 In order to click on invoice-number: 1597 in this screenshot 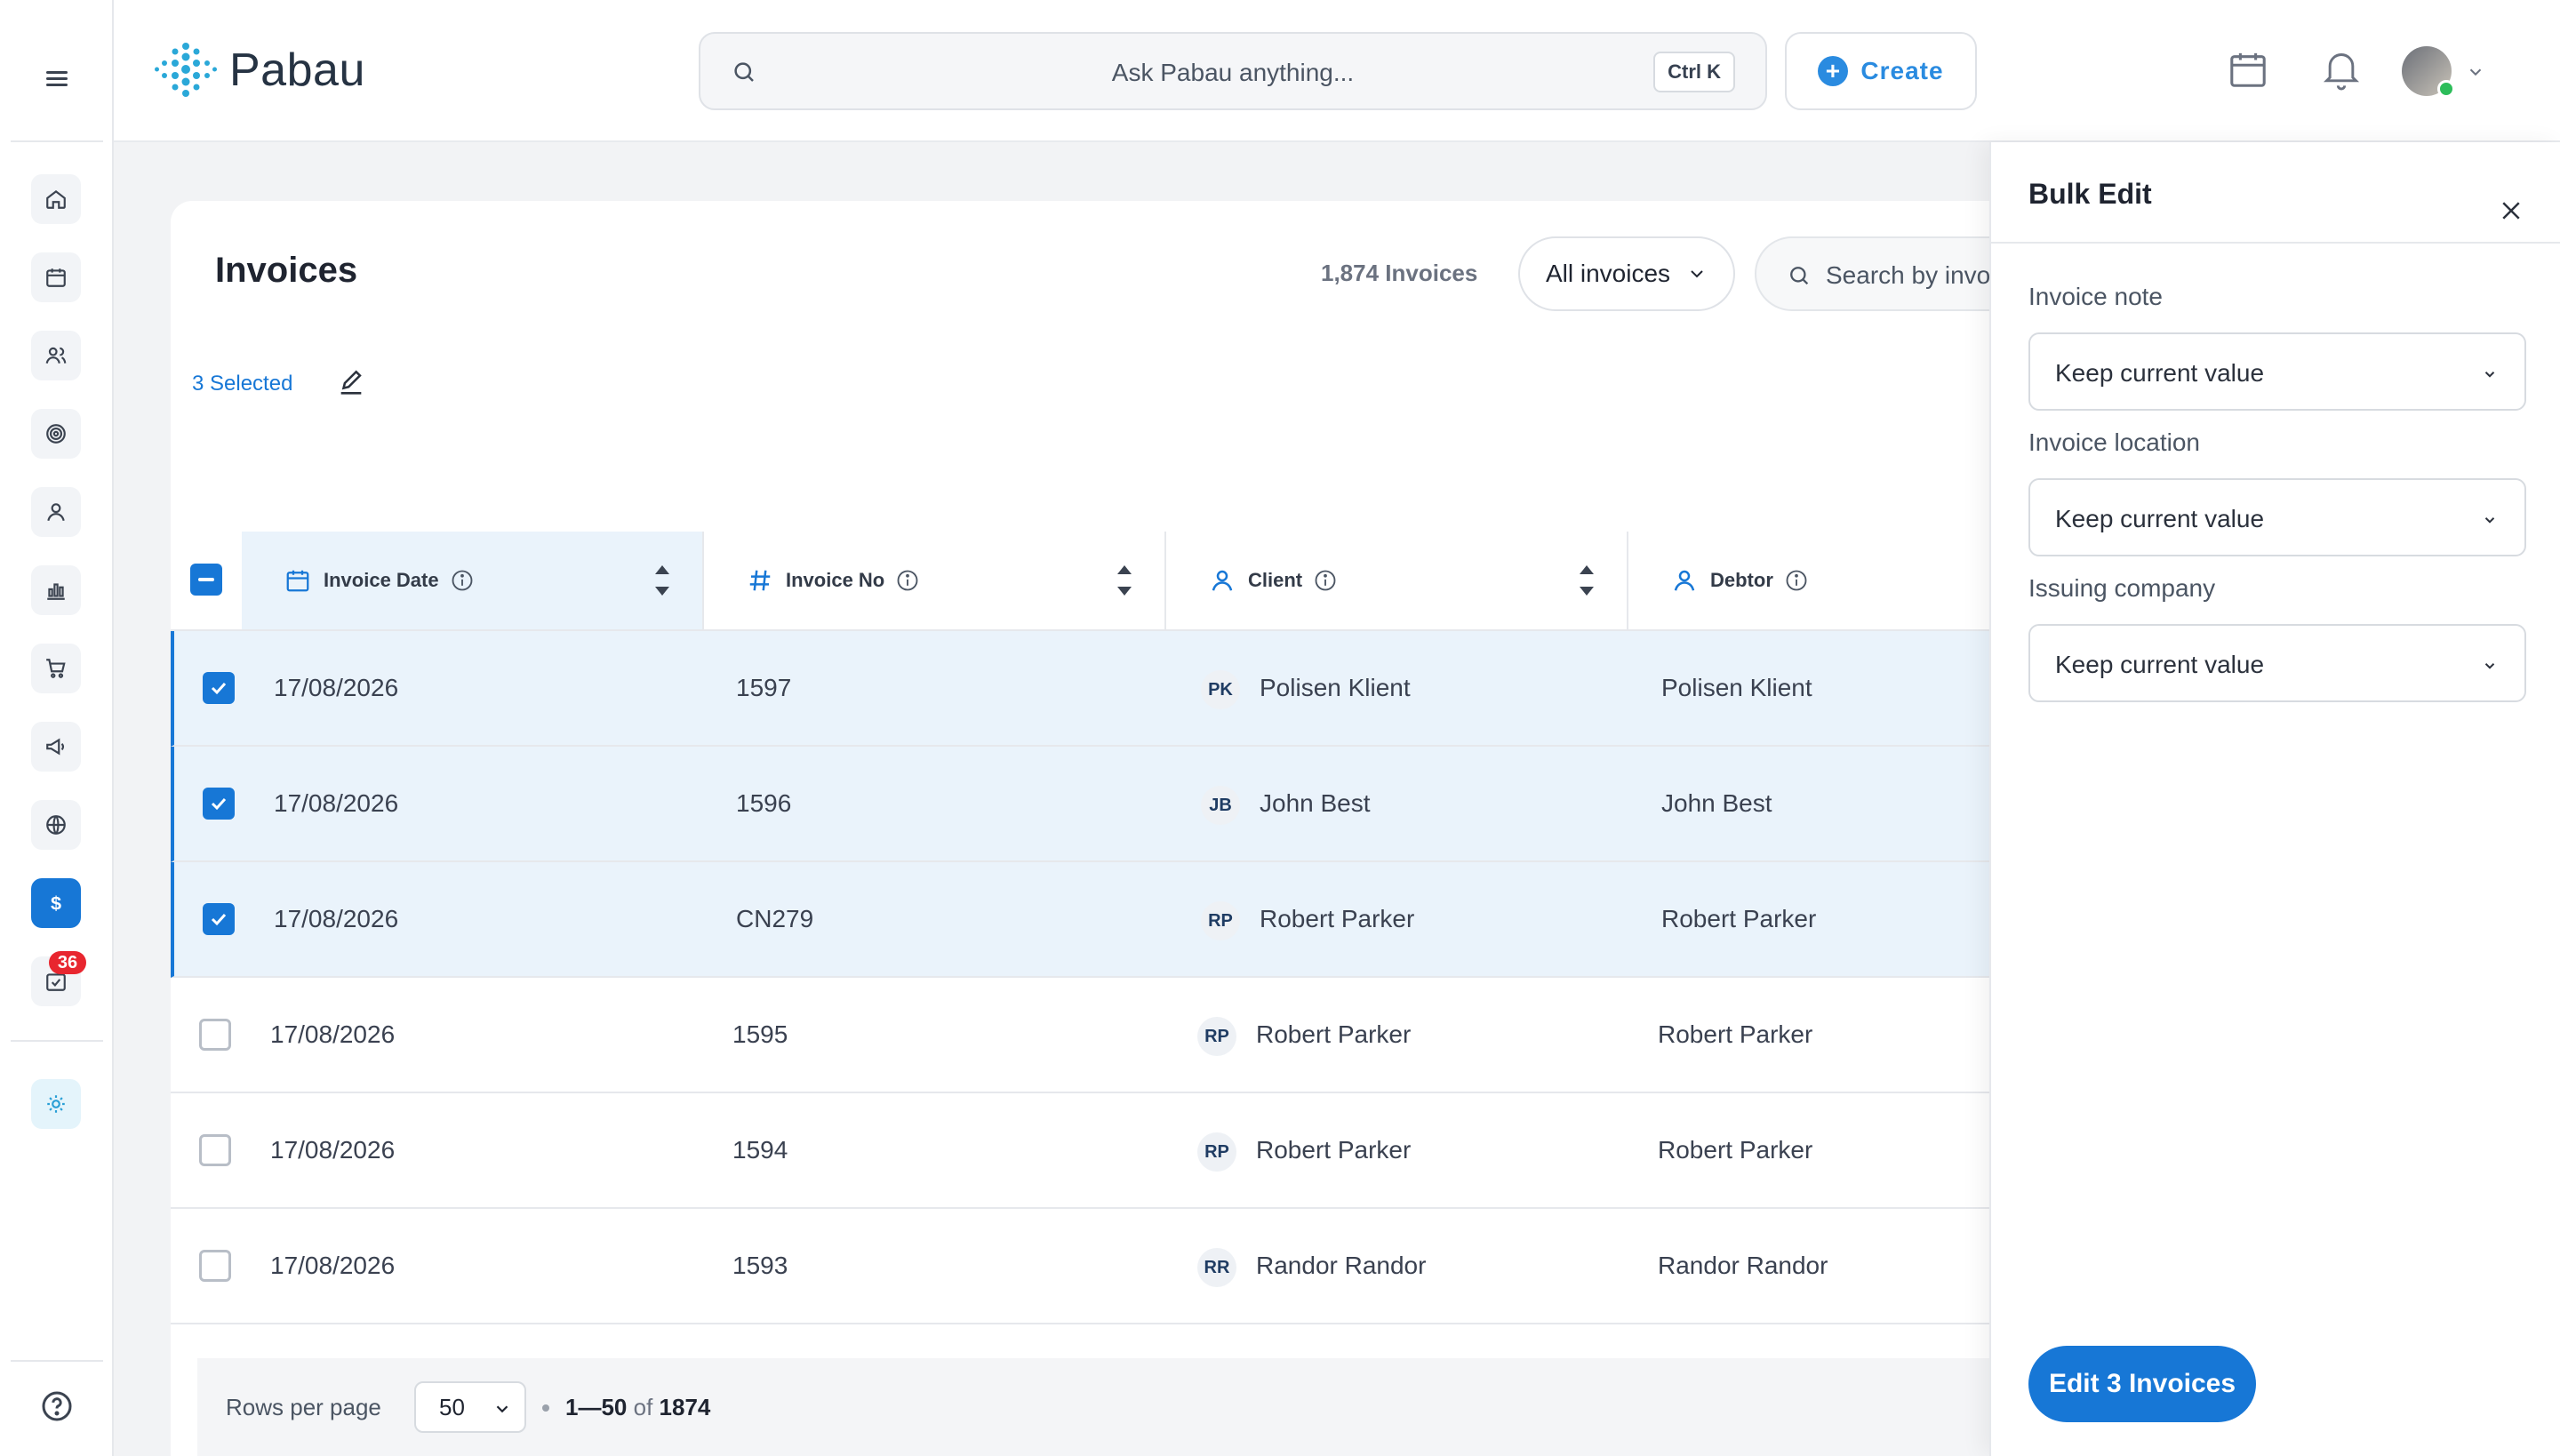, I will do `click(764, 687)`.